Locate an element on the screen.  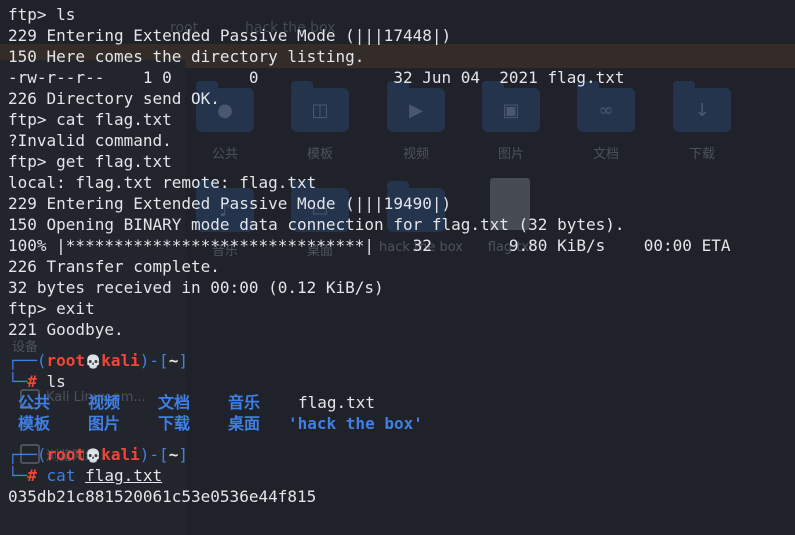
ls-entry: 下载 is located at coordinates (174, 423).